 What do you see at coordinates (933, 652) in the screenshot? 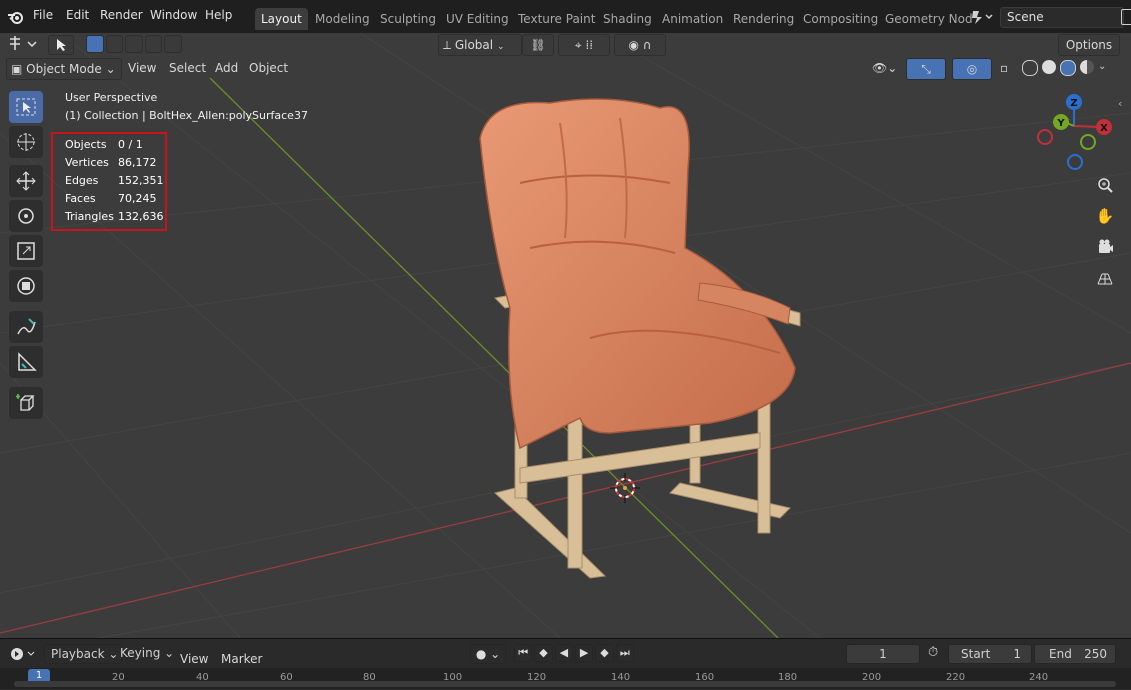
I see `stopwatch-icon: ⏱` at bounding box center [933, 652].